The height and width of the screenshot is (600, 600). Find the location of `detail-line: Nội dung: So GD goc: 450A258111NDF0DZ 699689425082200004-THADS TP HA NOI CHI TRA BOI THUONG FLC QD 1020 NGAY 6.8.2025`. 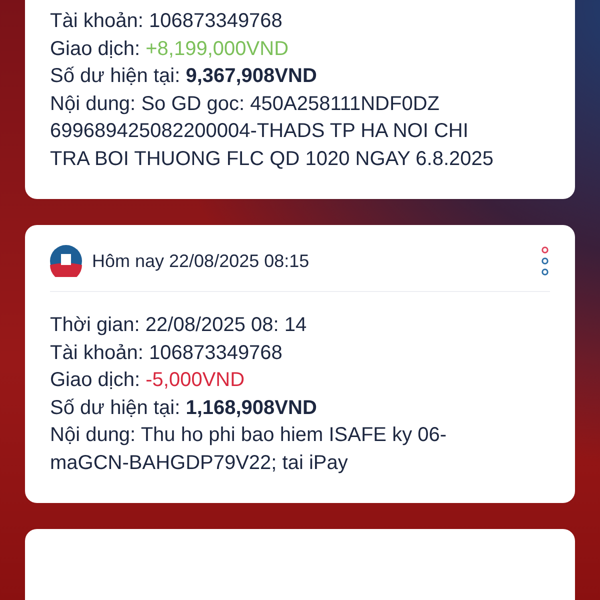

detail-line: Nội dung: So GD goc: 450A258111NDF0DZ 699689425082200004-THADS TP HA NOI CHI TRA BOI THUONG FLC QD 1020 NGAY 6.8.2025 is located at coordinates (272, 132).